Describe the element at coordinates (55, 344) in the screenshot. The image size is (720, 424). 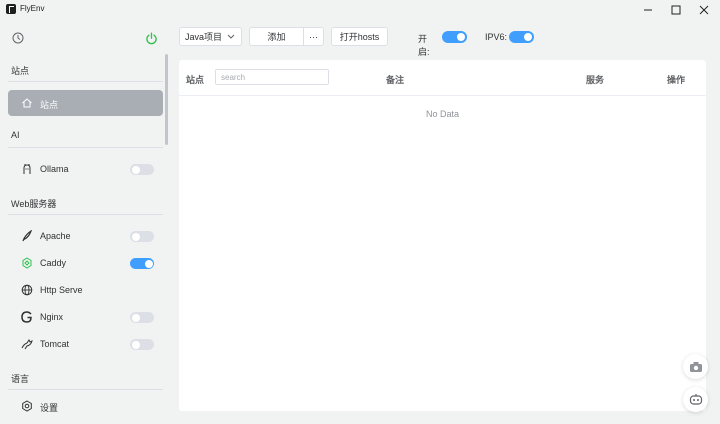
I see `sidebar-item-label: Tomcat` at that location.